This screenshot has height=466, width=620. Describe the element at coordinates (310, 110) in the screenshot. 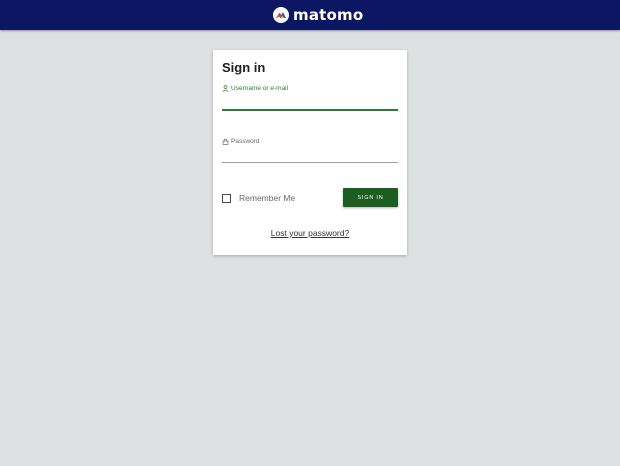

I see `username-underline` at that location.